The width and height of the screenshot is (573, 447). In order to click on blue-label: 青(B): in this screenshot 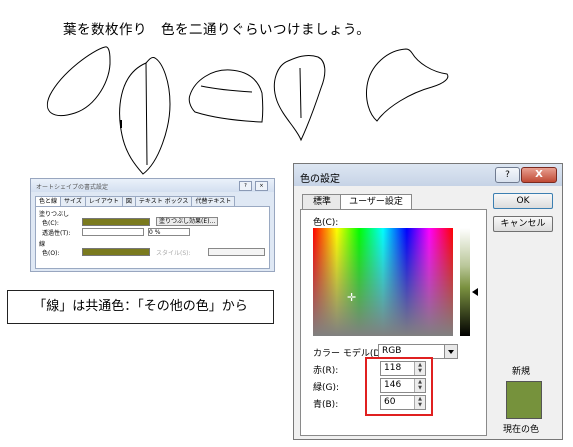, I will do `click(326, 405)`.